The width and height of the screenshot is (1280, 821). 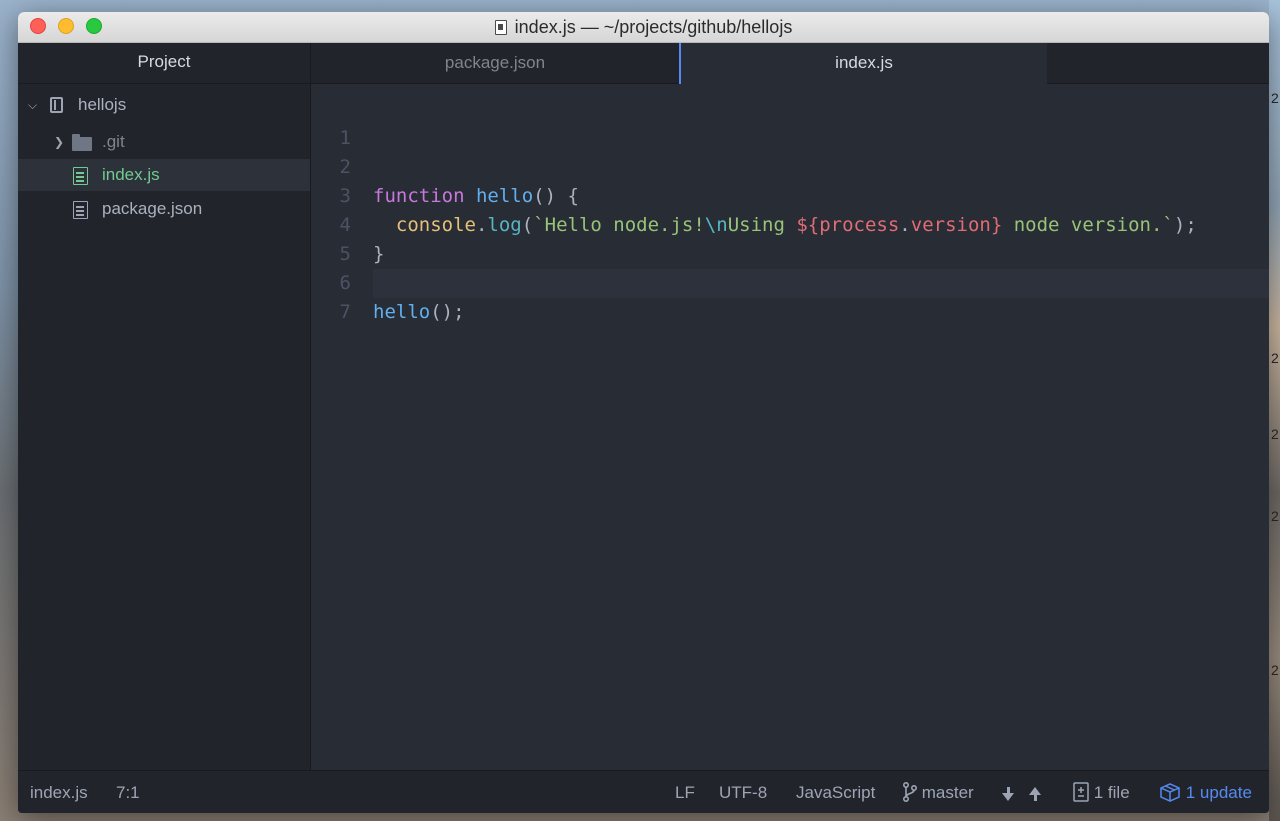 I want to click on arrow-down-icon, so click(x=1008, y=793).